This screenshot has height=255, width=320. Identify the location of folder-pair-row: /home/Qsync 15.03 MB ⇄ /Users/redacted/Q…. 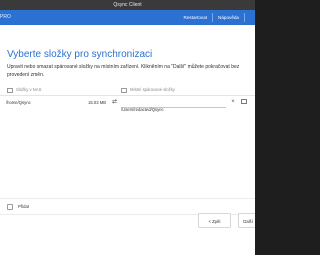
(127, 104).